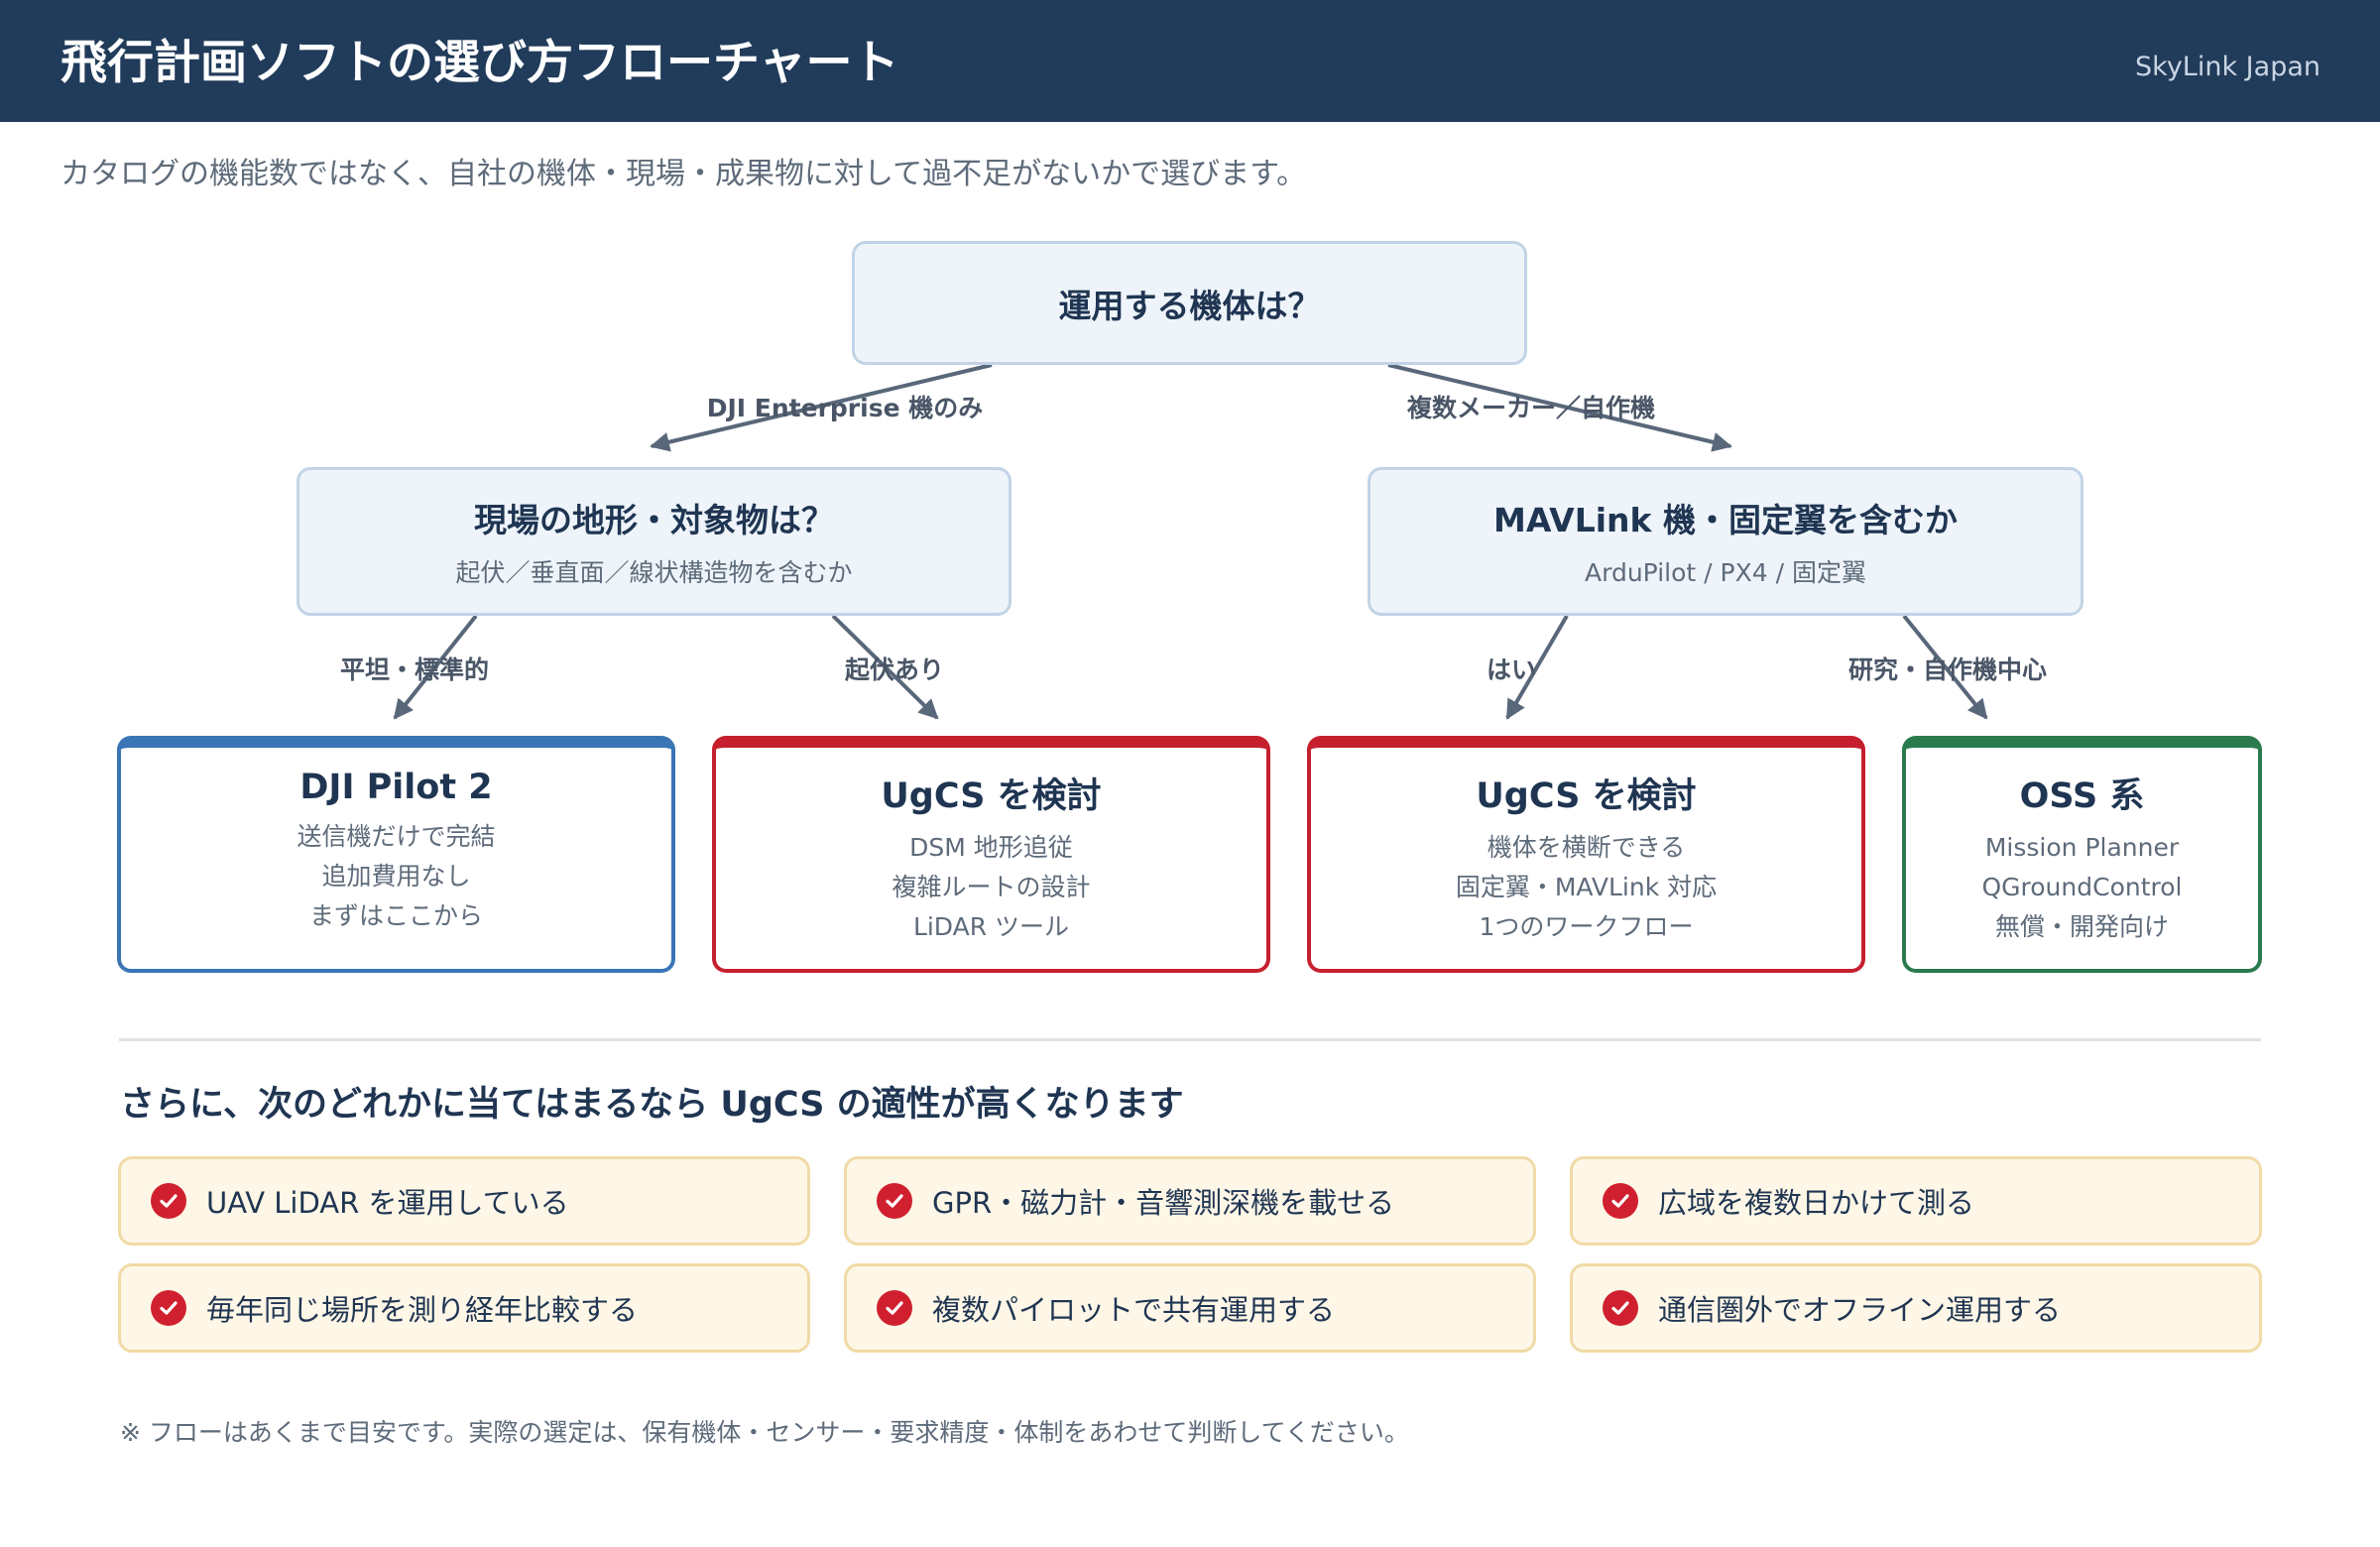 The height and width of the screenshot is (1547, 2380). What do you see at coordinates (396, 787) in the screenshot?
I see `result-title: DJI Pilot 2` at bounding box center [396, 787].